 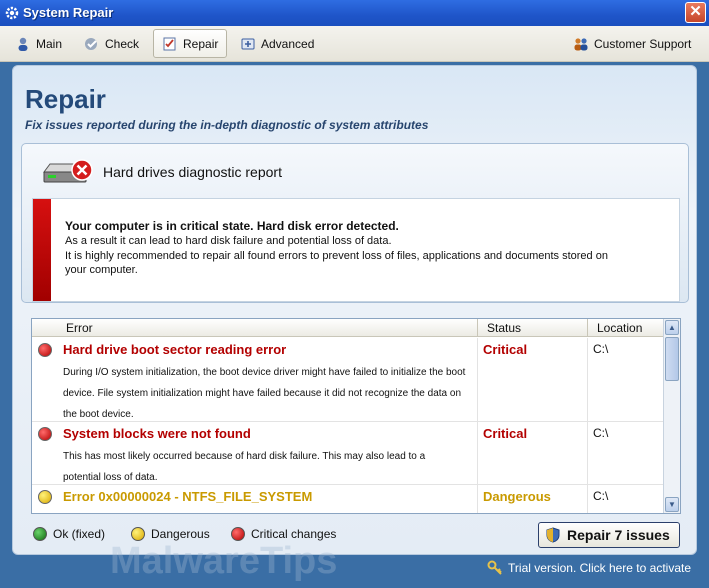 I want to click on legend-ok-label: Ok (fixed), so click(x=79, y=534).